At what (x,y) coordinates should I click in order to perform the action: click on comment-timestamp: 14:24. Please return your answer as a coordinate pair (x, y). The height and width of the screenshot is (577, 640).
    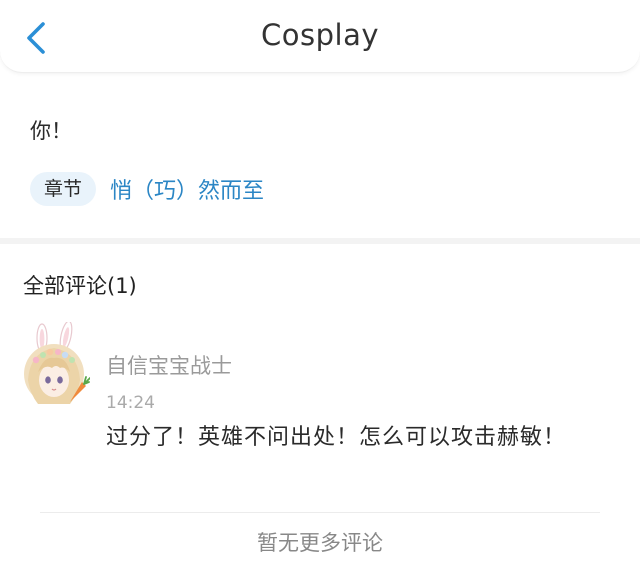
    Looking at the image, I should click on (130, 403).